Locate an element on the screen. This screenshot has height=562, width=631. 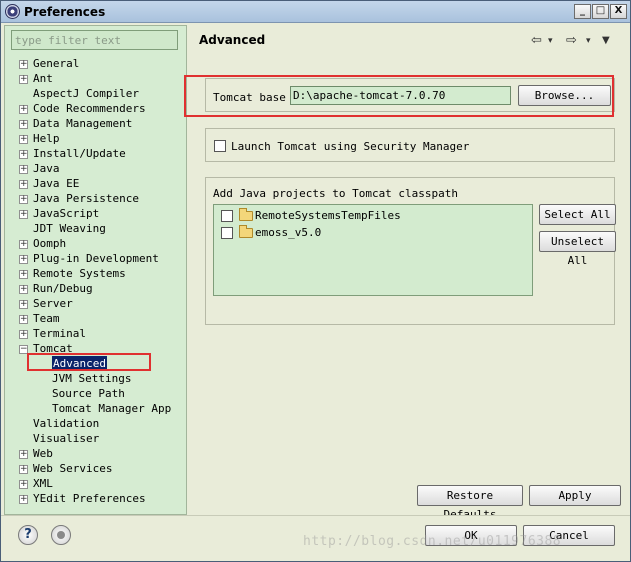
back-menu-icon: ▾ is located at coordinates (550, 41).